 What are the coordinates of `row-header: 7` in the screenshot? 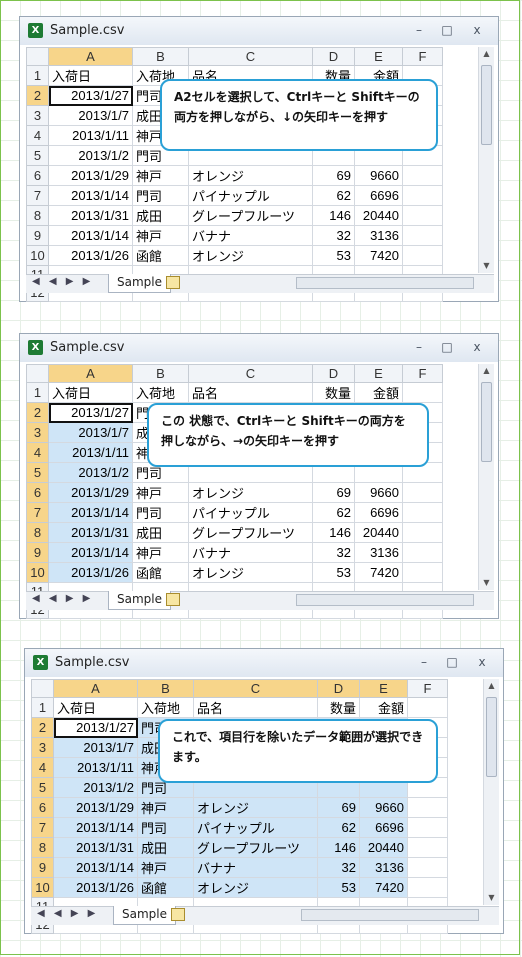 It's located at (37, 195).